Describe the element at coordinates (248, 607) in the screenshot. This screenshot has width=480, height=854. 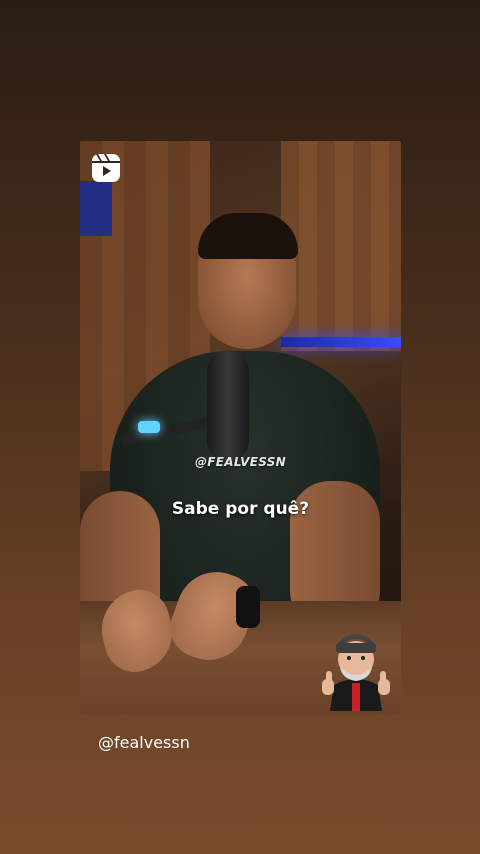
I see `video-person-watch` at that location.